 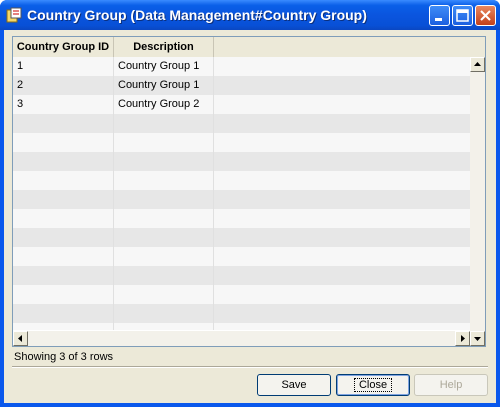 I want to click on scroll-up-button, so click(x=477, y=64).